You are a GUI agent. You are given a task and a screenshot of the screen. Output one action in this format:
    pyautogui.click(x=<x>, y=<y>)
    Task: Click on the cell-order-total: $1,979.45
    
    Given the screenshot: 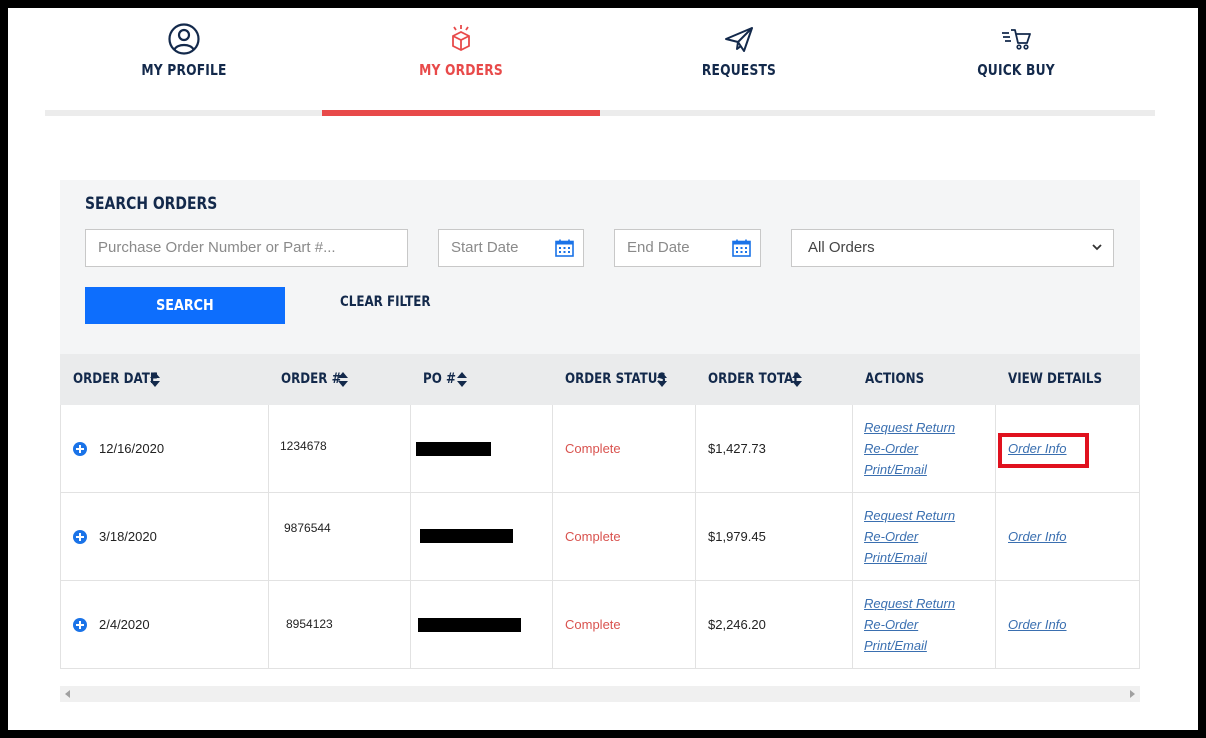 What is the action you would take?
    pyautogui.click(x=774, y=537)
    